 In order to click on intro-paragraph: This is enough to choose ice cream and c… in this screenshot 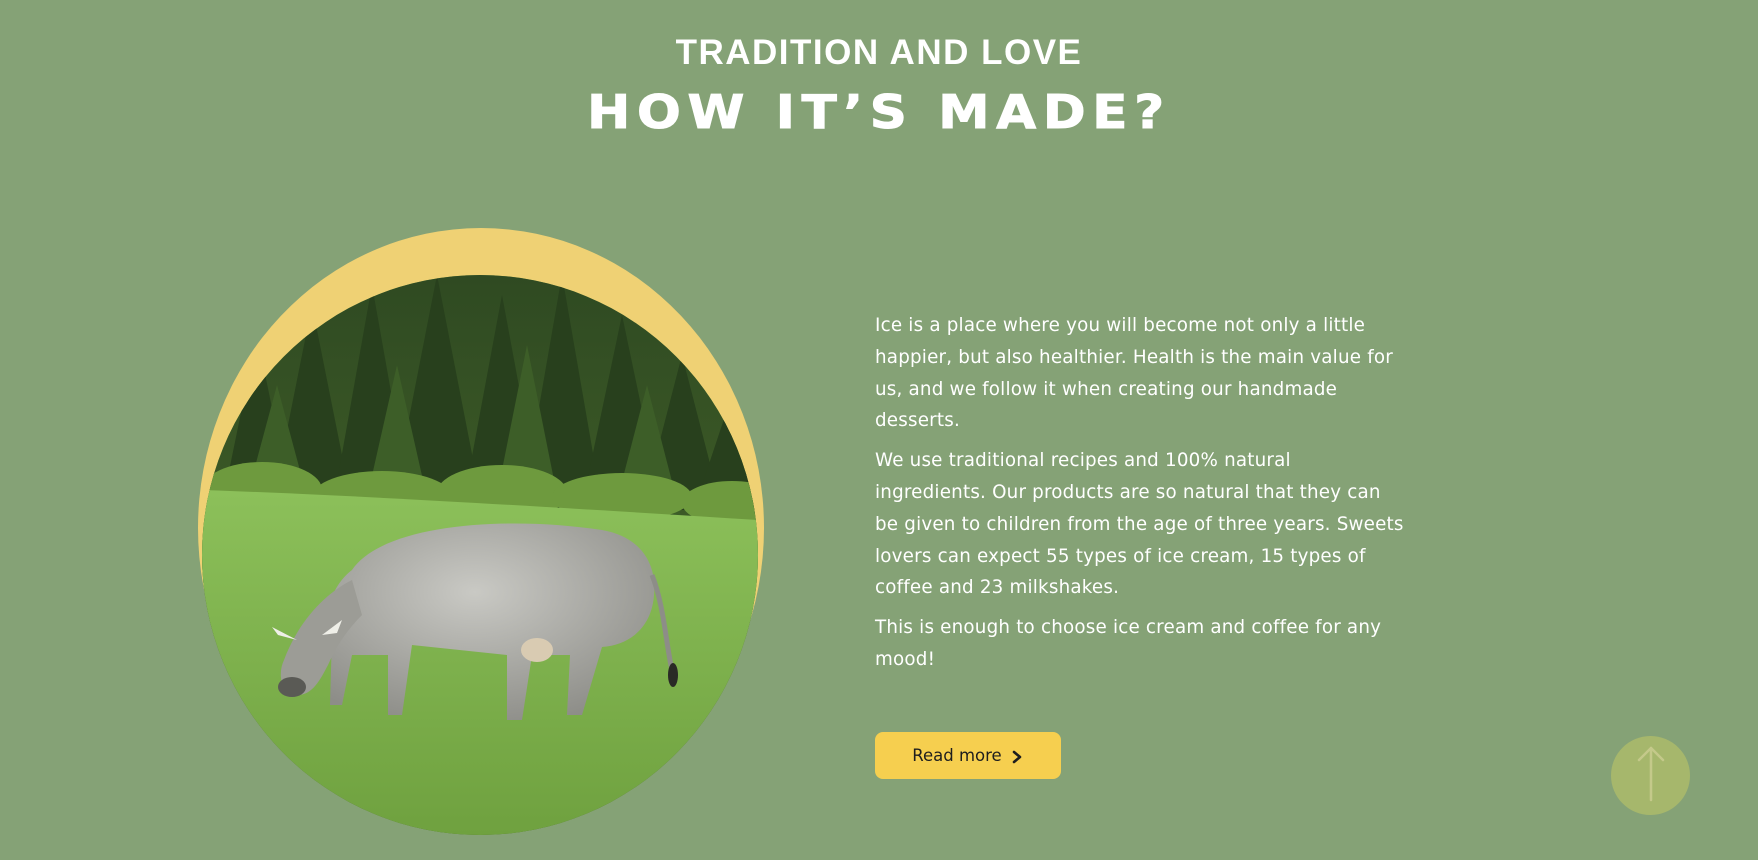, I will do `click(1128, 643)`.